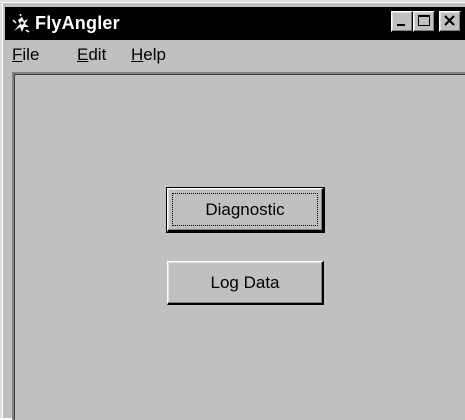 This screenshot has height=420, width=465. I want to click on window-title: FlyAngler, so click(77, 23).